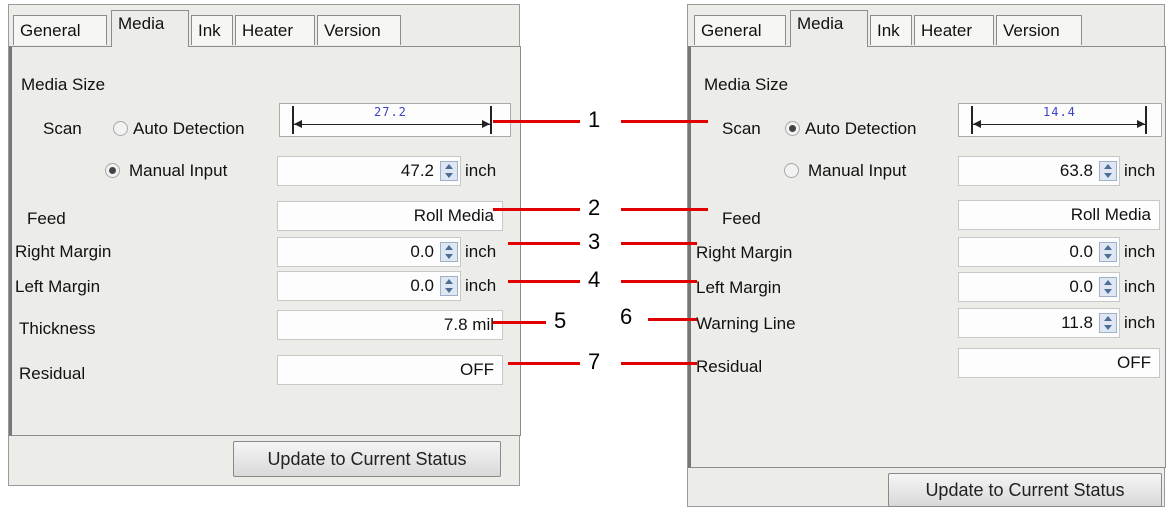 Image resolution: width=1170 pixels, height=507 pixels. What do you see at coordinates (1108, 323) in the screenshot?
I see `warning-line-spinner` at bounding box center [1108, 323].